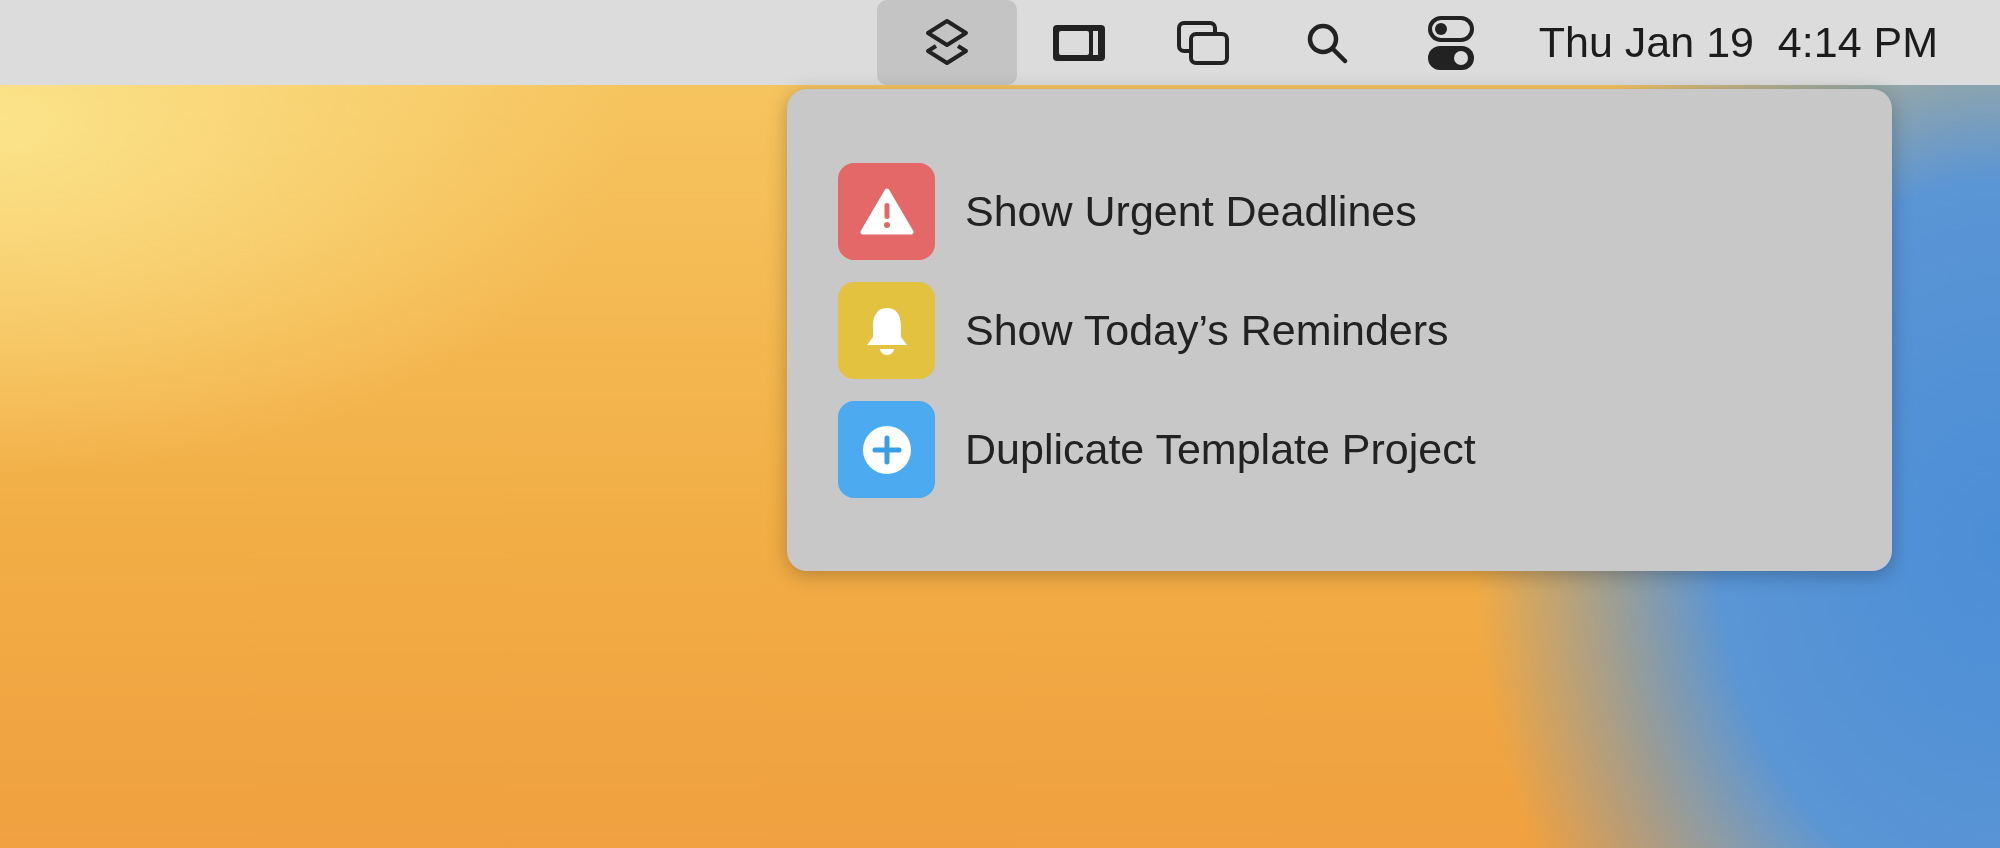  What do you see at coordinates (1326, 42) in the screenshot?
I see `search-icon` at bounding box center [1326, 42].